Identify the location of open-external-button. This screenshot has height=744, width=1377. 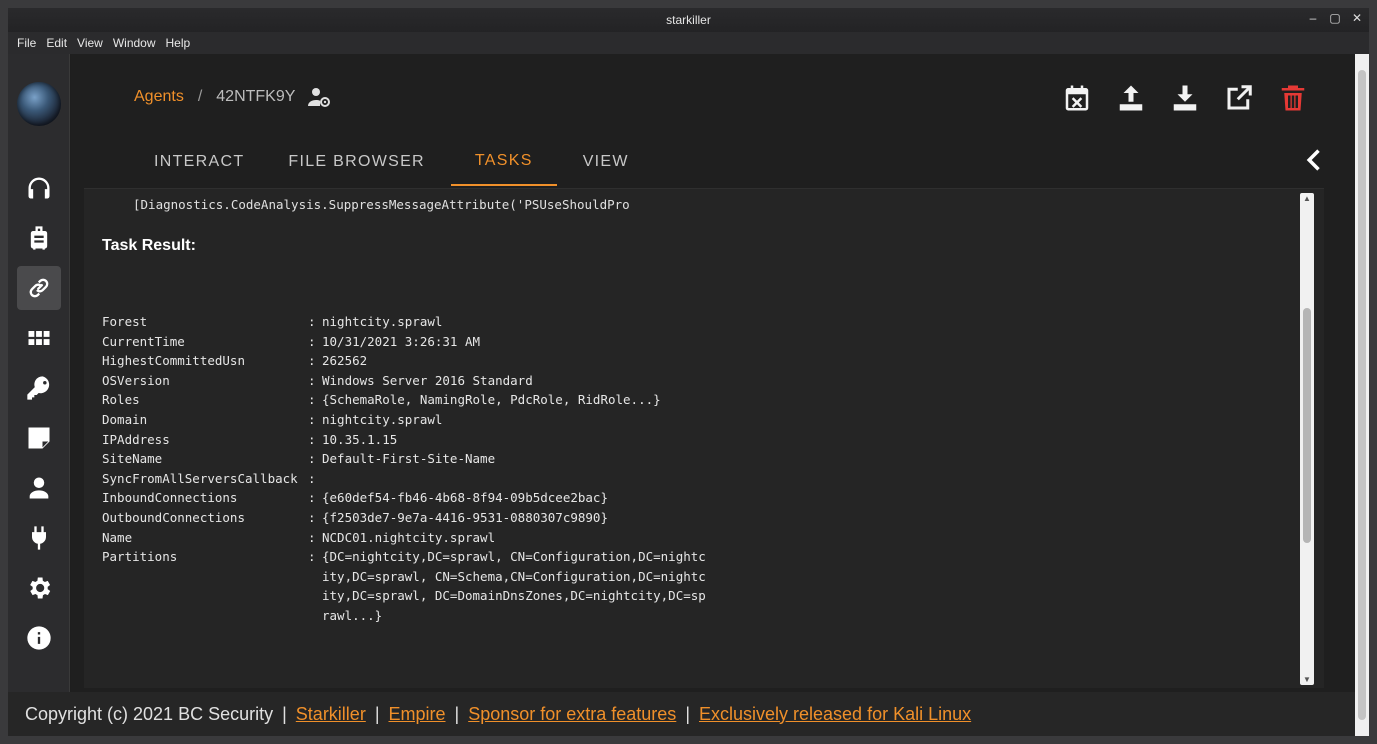
(1239, 98).